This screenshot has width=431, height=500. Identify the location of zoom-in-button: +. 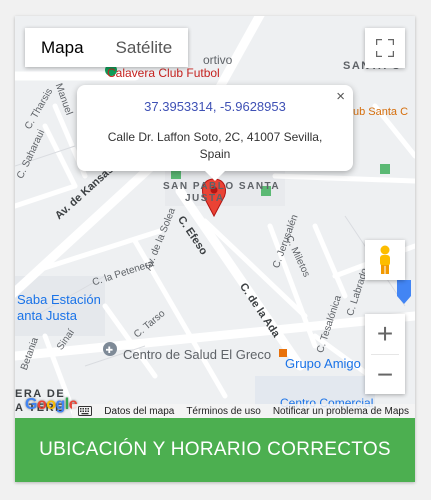
(385, 334).